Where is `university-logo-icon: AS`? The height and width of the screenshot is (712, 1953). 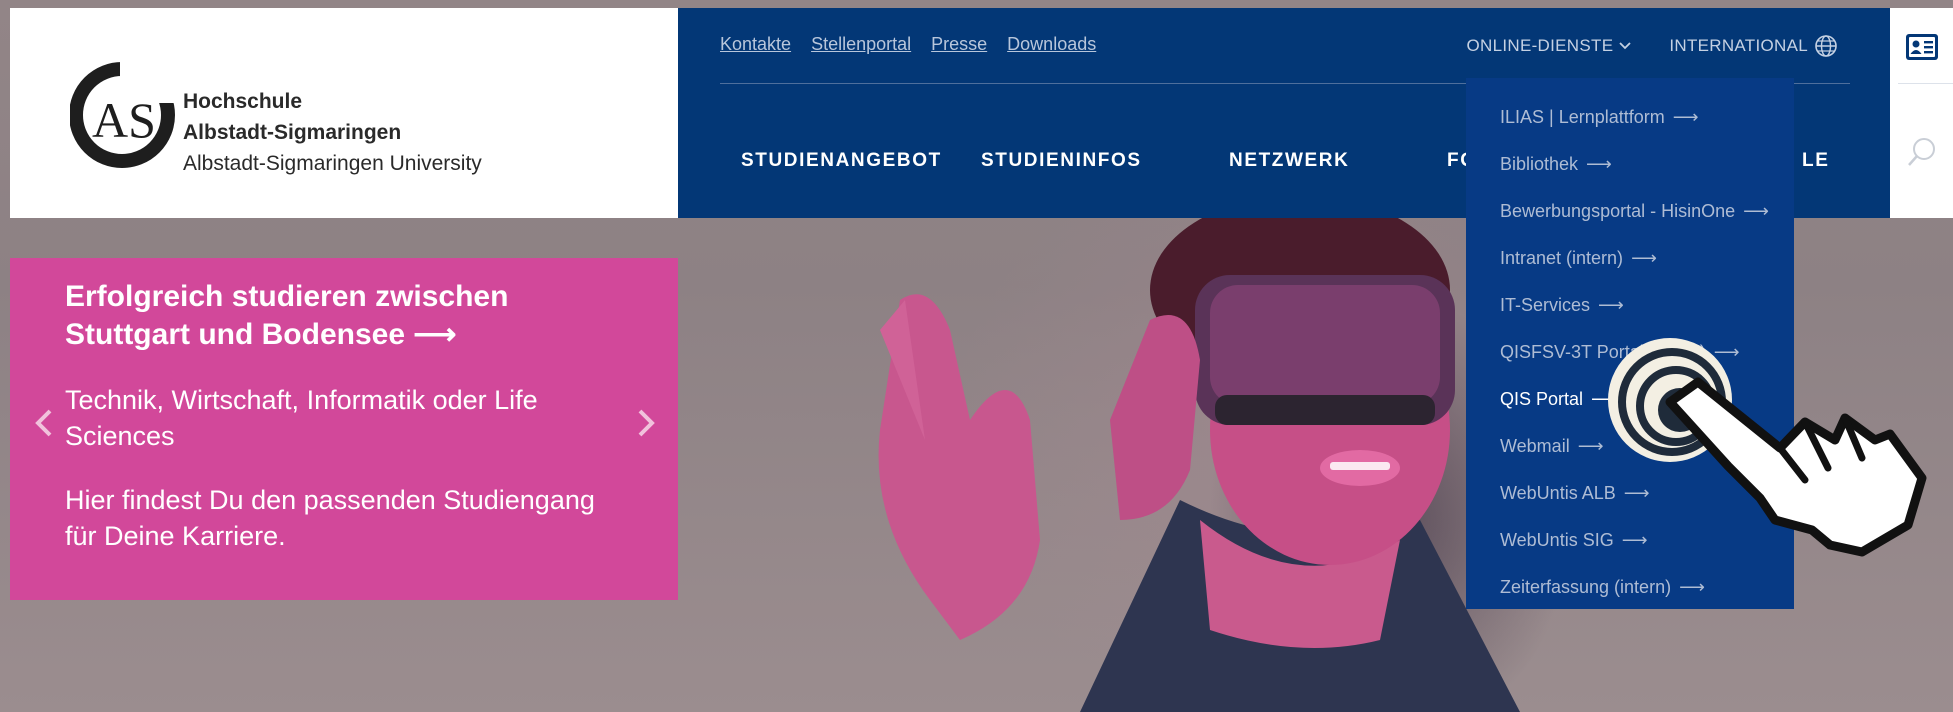 university-logo-icon: AS is located at coordinates (125, 110).